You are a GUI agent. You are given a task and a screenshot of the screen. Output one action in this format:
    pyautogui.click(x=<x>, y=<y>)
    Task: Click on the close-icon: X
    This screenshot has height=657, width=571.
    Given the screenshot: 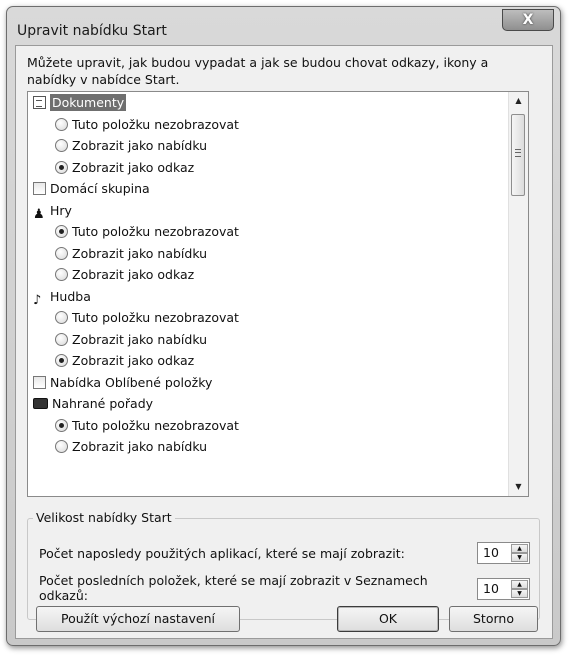 What is the action you would take?
    pyautogui.click(x=528, y=20)
    